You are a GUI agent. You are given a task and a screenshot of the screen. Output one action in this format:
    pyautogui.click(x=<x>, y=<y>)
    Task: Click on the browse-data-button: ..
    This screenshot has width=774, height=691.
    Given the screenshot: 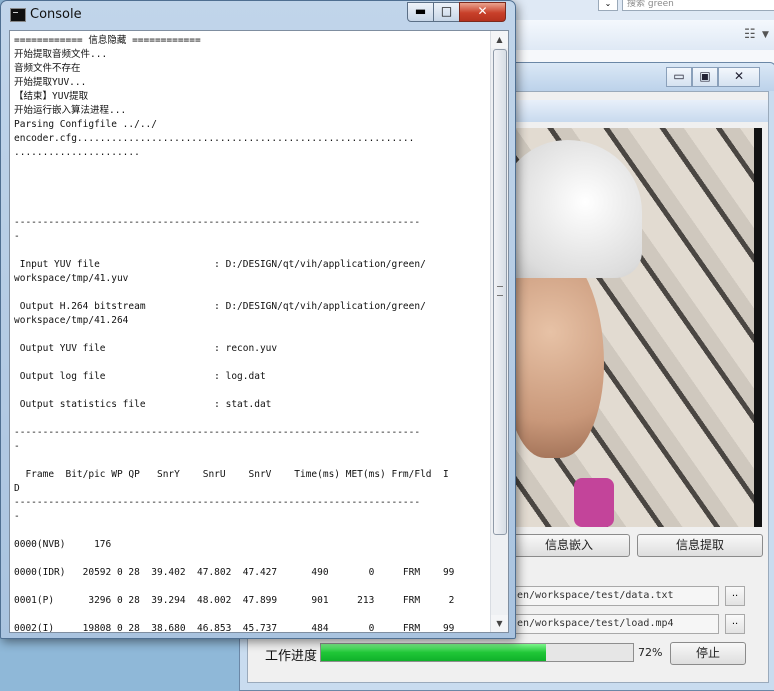 What is the action you would take?
    pyautogui.click(x=735, y=596)
    